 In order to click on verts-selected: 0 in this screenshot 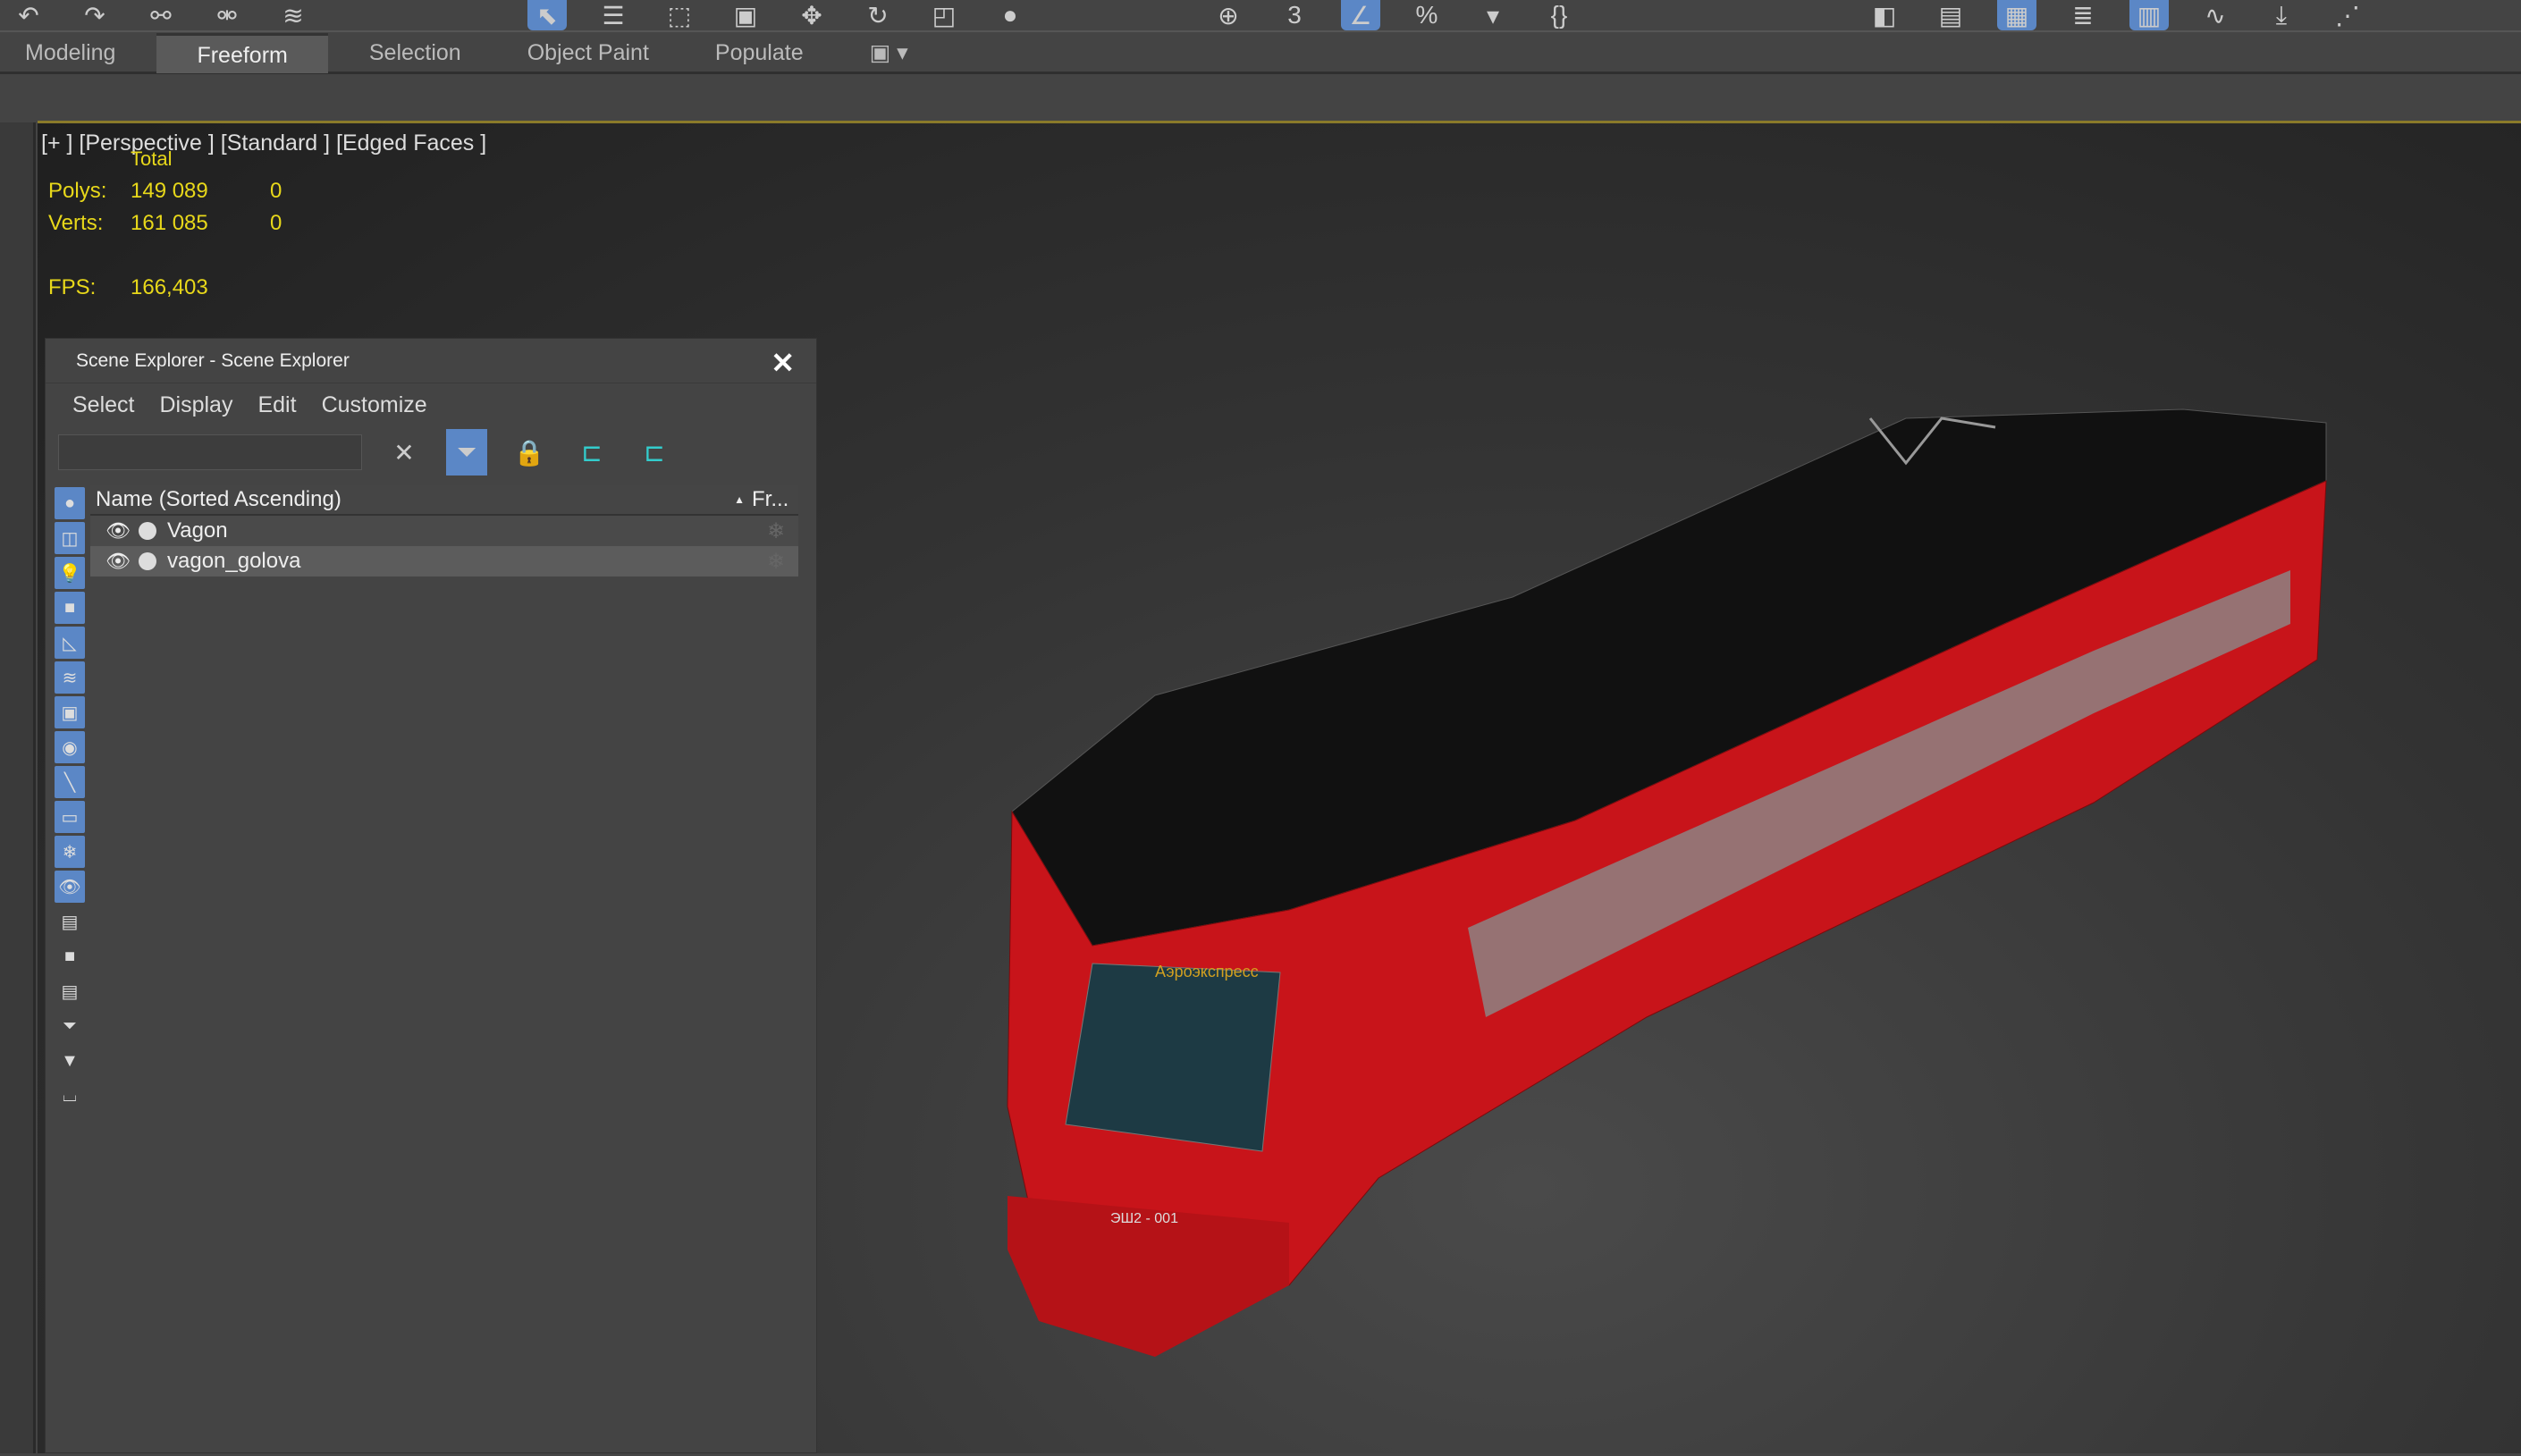, I will do `click(276, 223)`.